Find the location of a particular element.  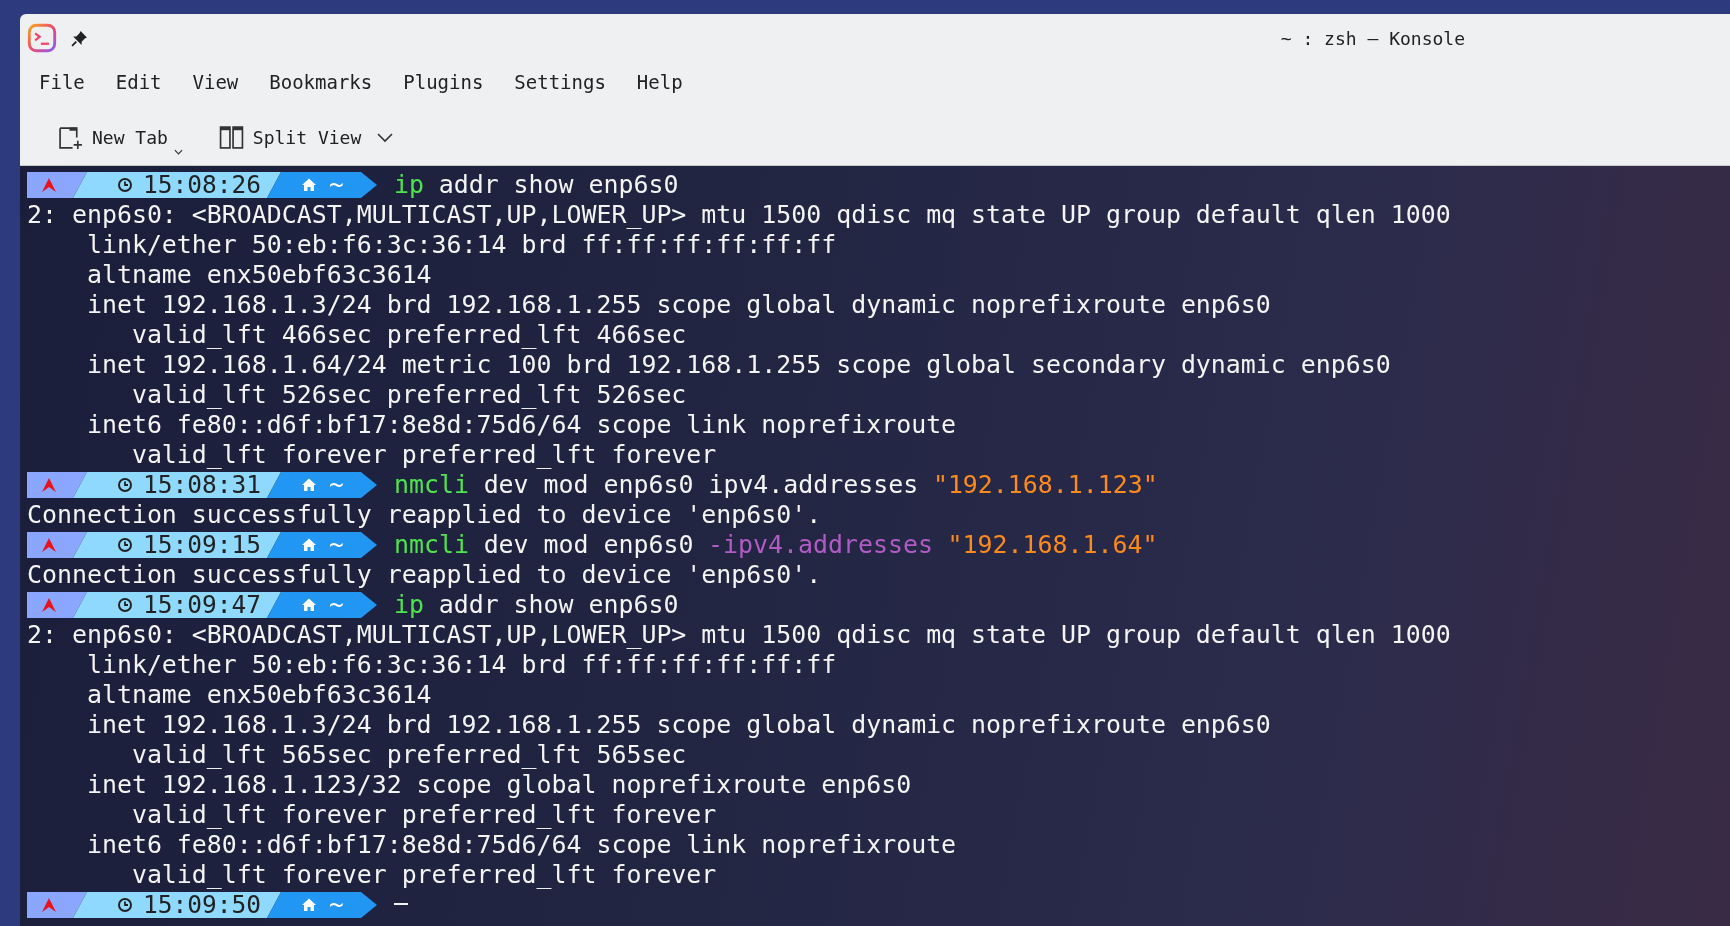

app-icon is located at coordinates (42, 38).